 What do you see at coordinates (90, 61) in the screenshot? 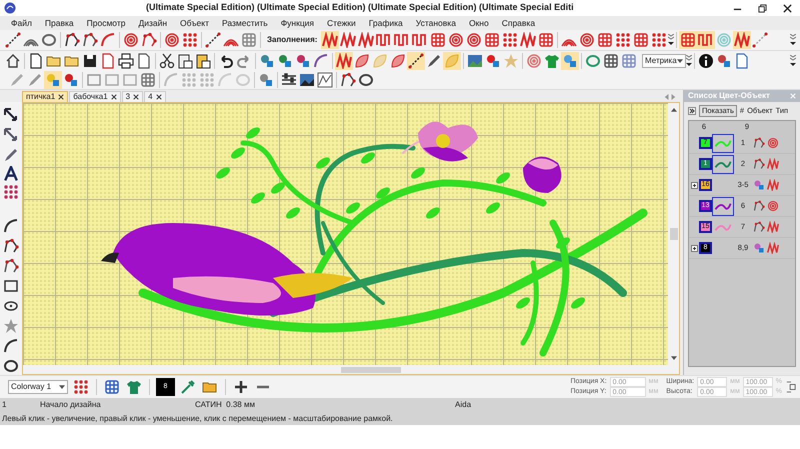
I see `save-icon` at bounding box center [90, 61].